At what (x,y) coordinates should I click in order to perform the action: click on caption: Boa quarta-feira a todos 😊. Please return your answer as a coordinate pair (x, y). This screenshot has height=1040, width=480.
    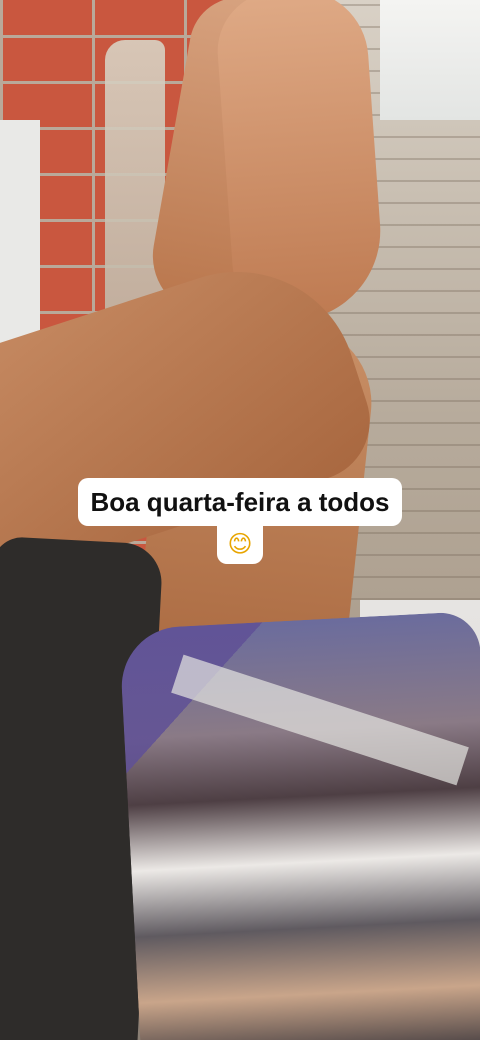
    Looking at the image, I should click on (240, 521).